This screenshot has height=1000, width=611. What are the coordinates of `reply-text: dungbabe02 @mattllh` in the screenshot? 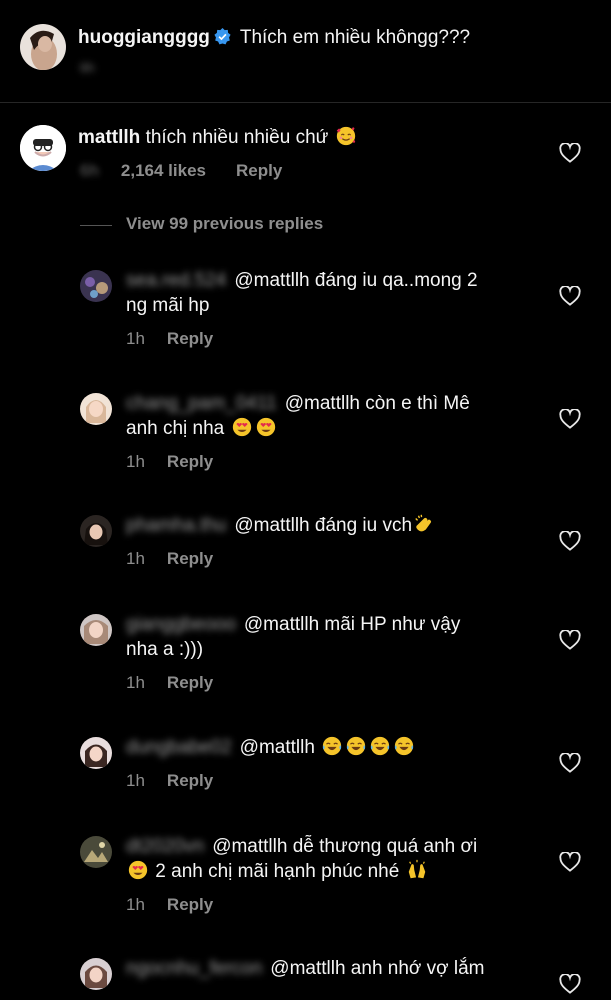 It's located at (331, 747).